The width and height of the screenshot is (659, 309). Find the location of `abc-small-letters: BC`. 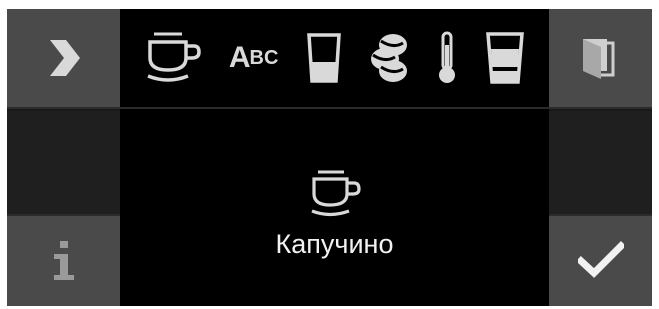

abc-small-letters: BC is located at coordinates (264, 57).